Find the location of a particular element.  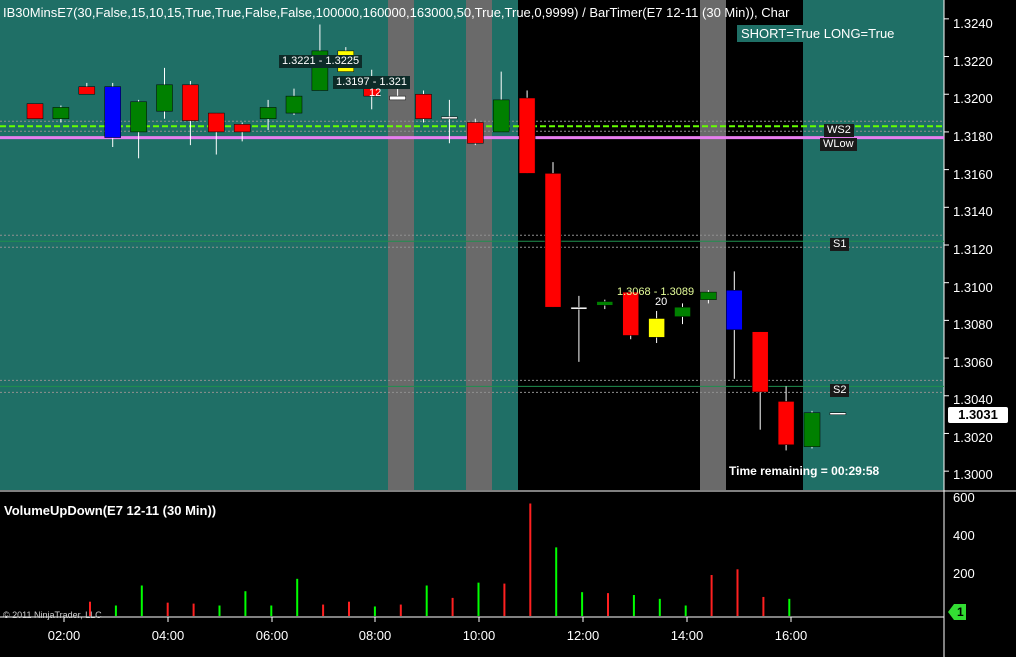

volume-title: VolumeUpDown(E7 12-11 (30 Min)) is located at coordinates (110, 510).